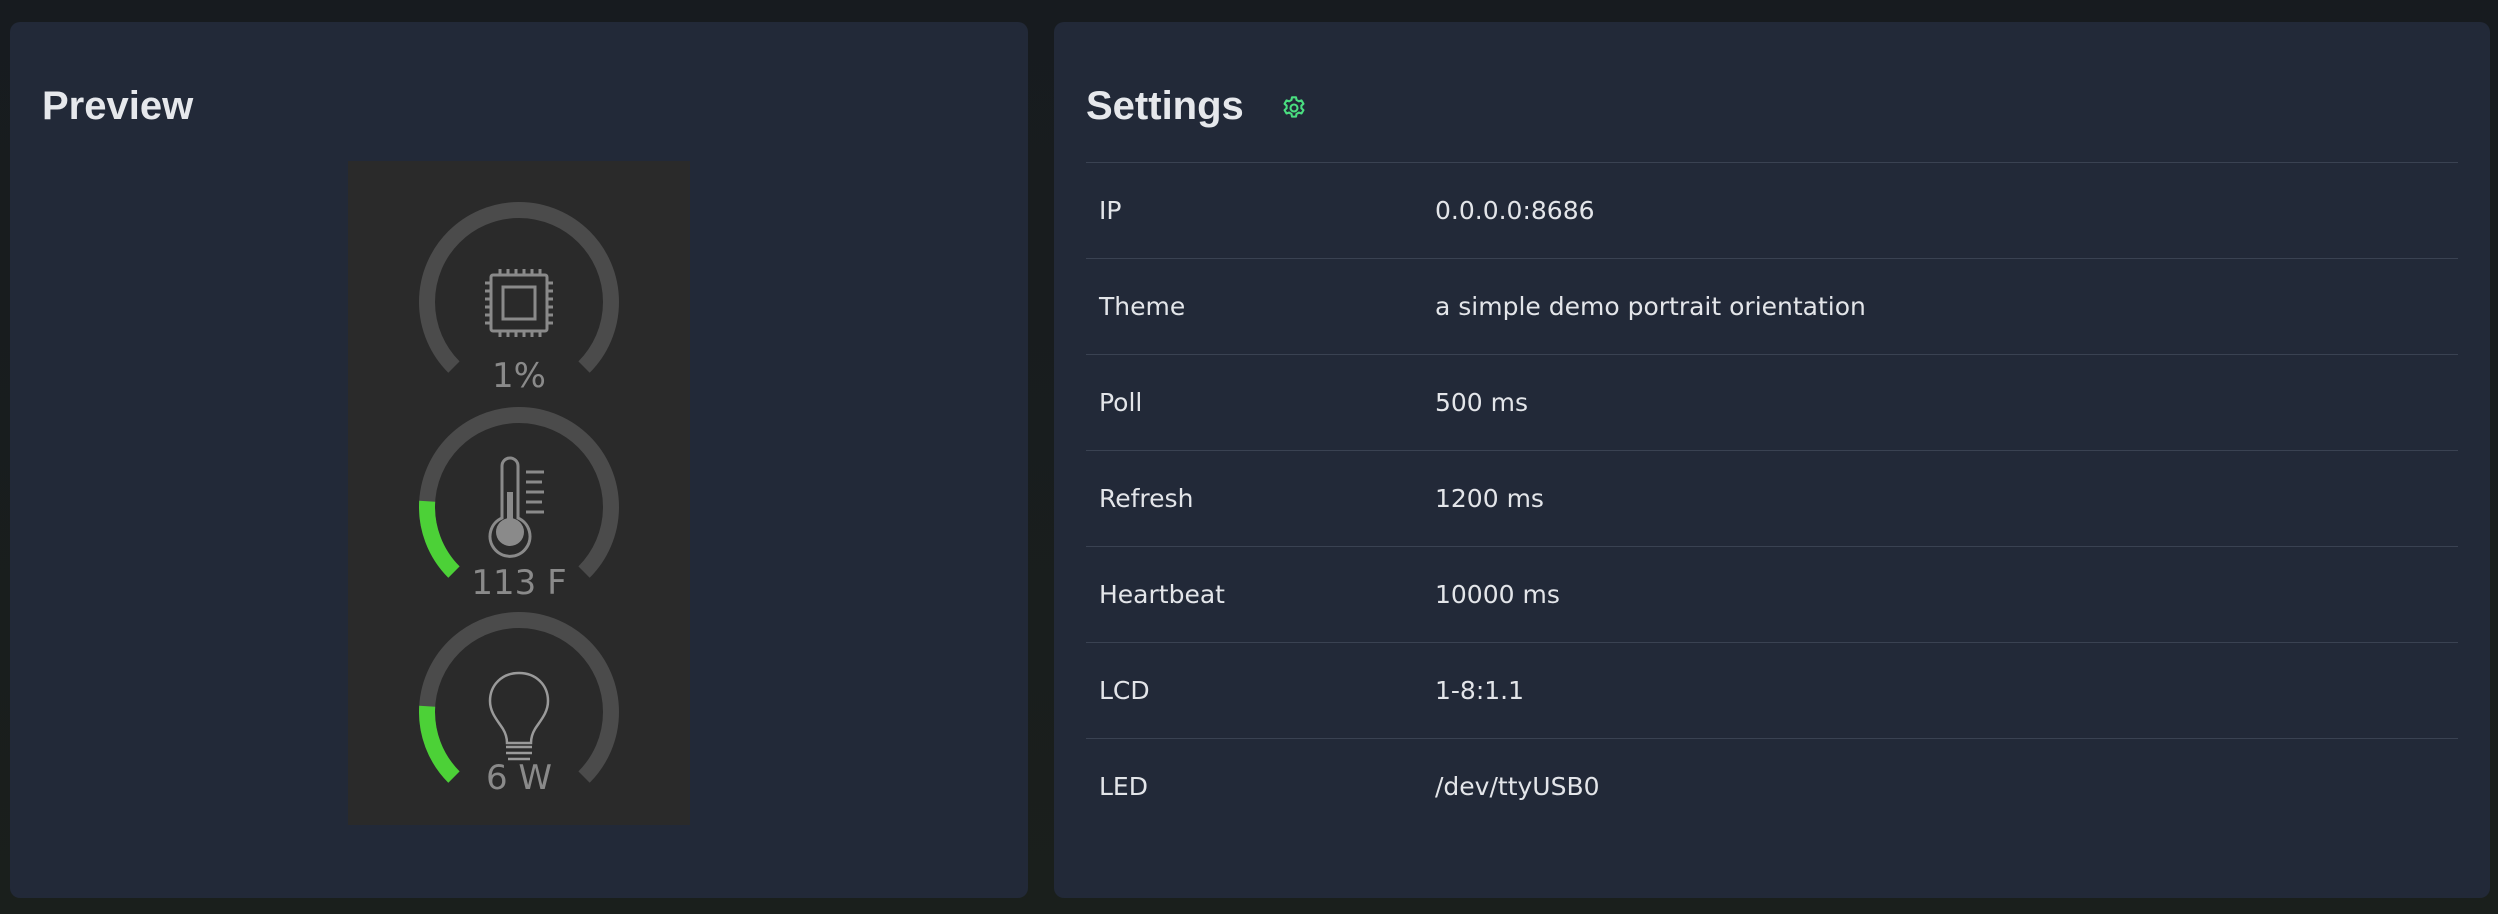  Describe the element at coordinates (1650, 306) in the screenshot. I see `settings-value: a simple demo portrait orientation` at that location.